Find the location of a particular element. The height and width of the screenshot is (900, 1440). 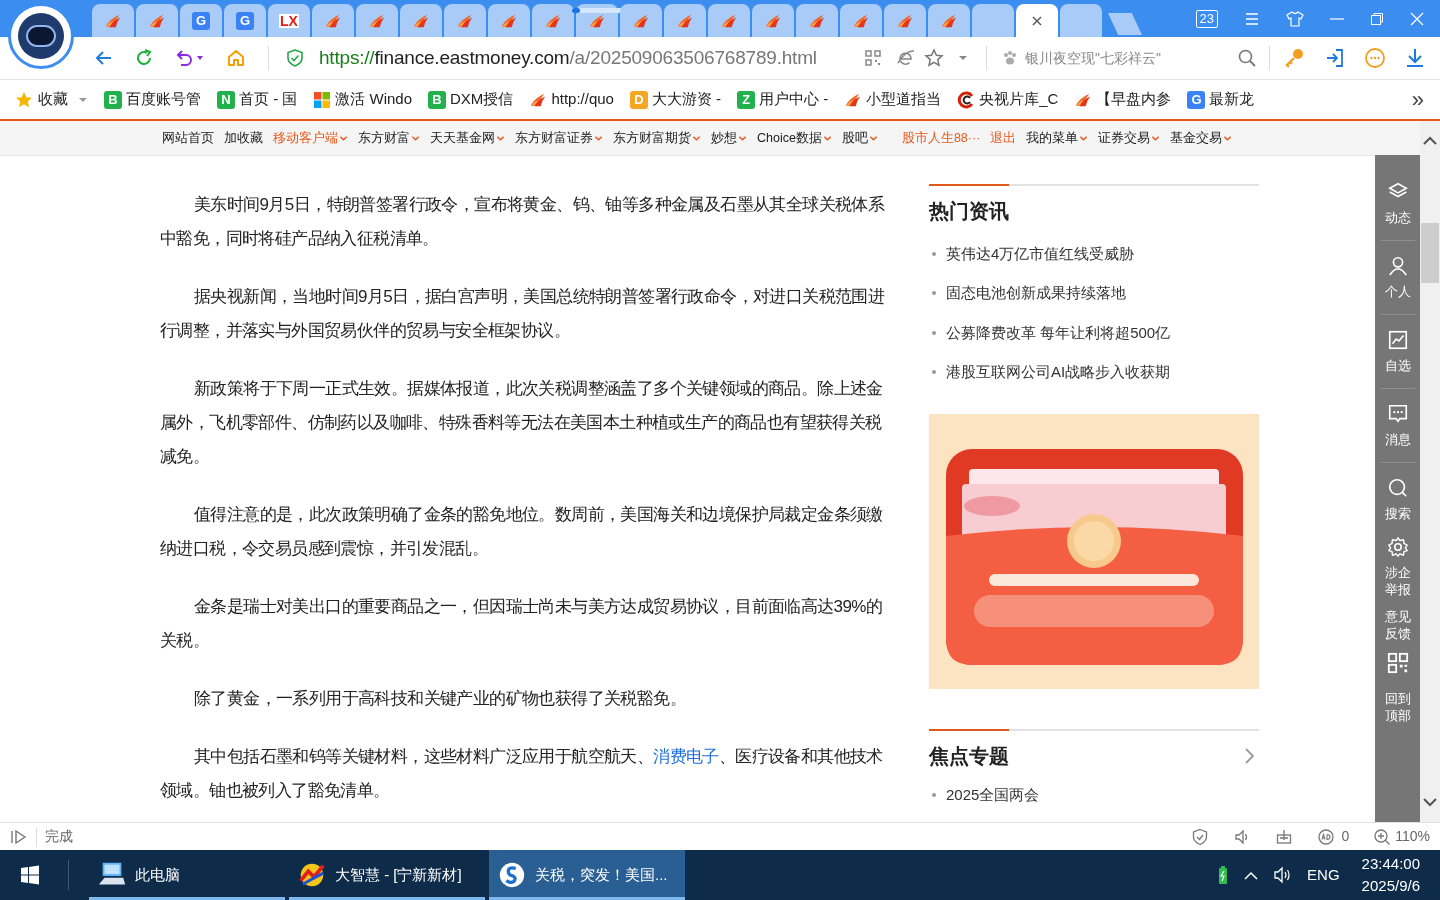

site-nav-link: 网站首页 is located at coordinates (188, 138).